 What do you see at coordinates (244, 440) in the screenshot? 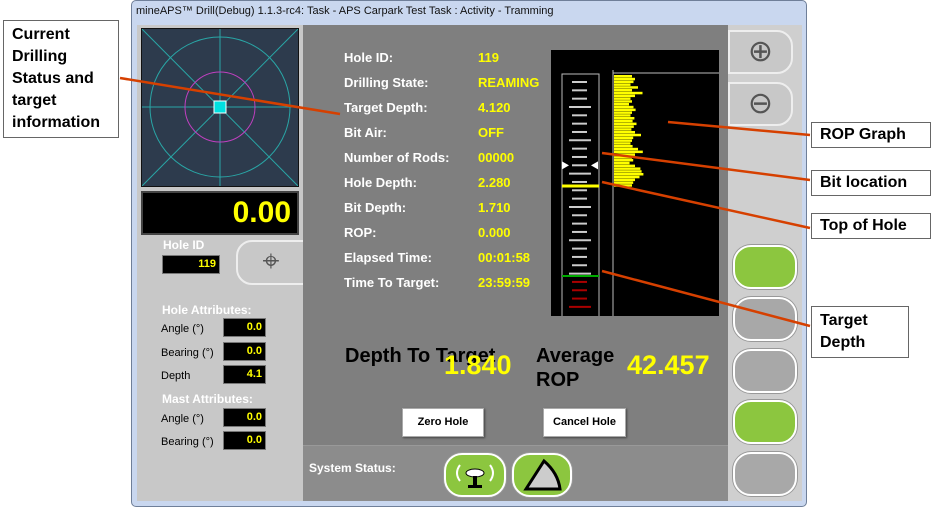
I see `mast-bearing-field: 0.0` at bounding box center [244, 440].